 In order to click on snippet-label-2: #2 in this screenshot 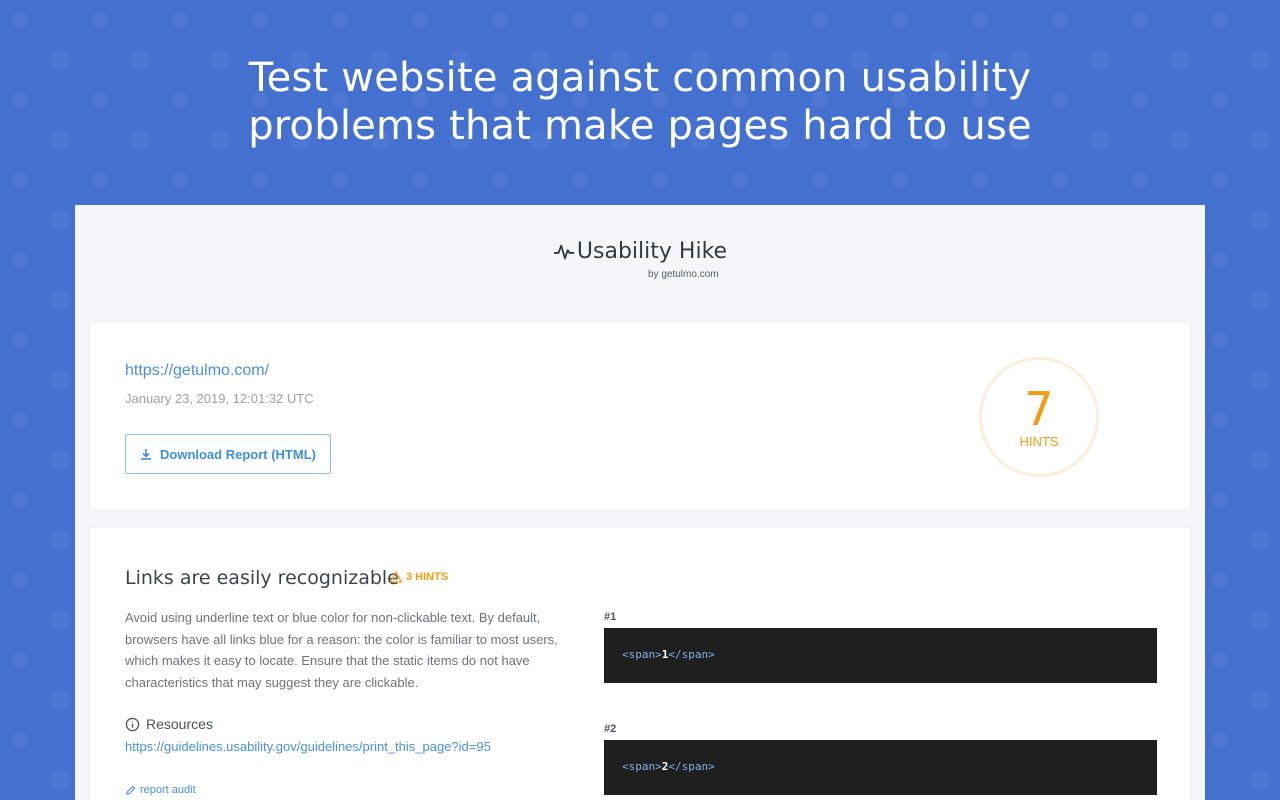, I will do `click(610, 729)`.